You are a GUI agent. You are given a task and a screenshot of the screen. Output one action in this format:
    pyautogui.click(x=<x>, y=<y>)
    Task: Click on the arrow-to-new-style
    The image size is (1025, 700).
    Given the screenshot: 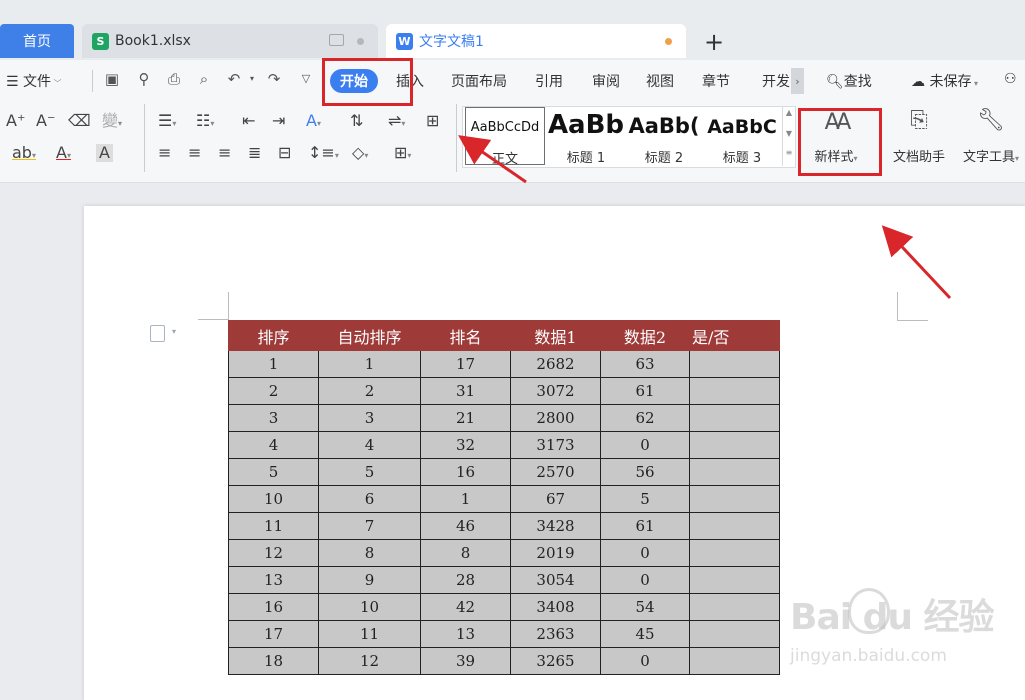 What is the action you would take?
    pyautogui.click(x=916, y=262)
    